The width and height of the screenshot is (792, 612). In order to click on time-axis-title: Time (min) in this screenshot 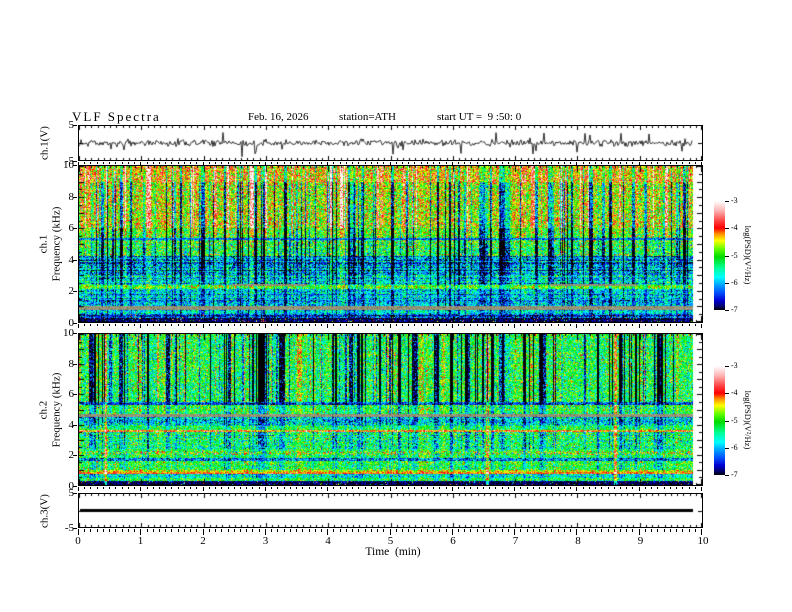, I will do `click(393, 552)`.